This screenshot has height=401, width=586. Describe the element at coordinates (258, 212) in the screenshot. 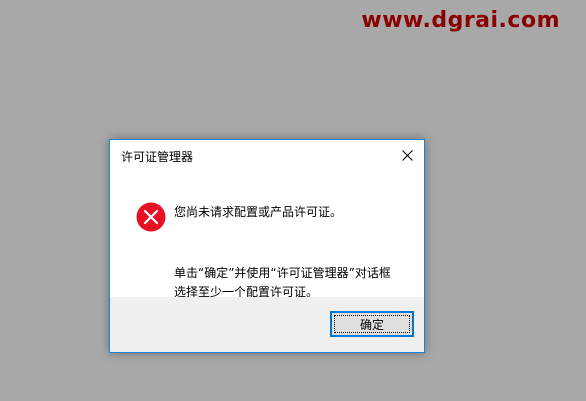

I see `message-primary: 您尚未请求配置或产品许可证。` at that location.